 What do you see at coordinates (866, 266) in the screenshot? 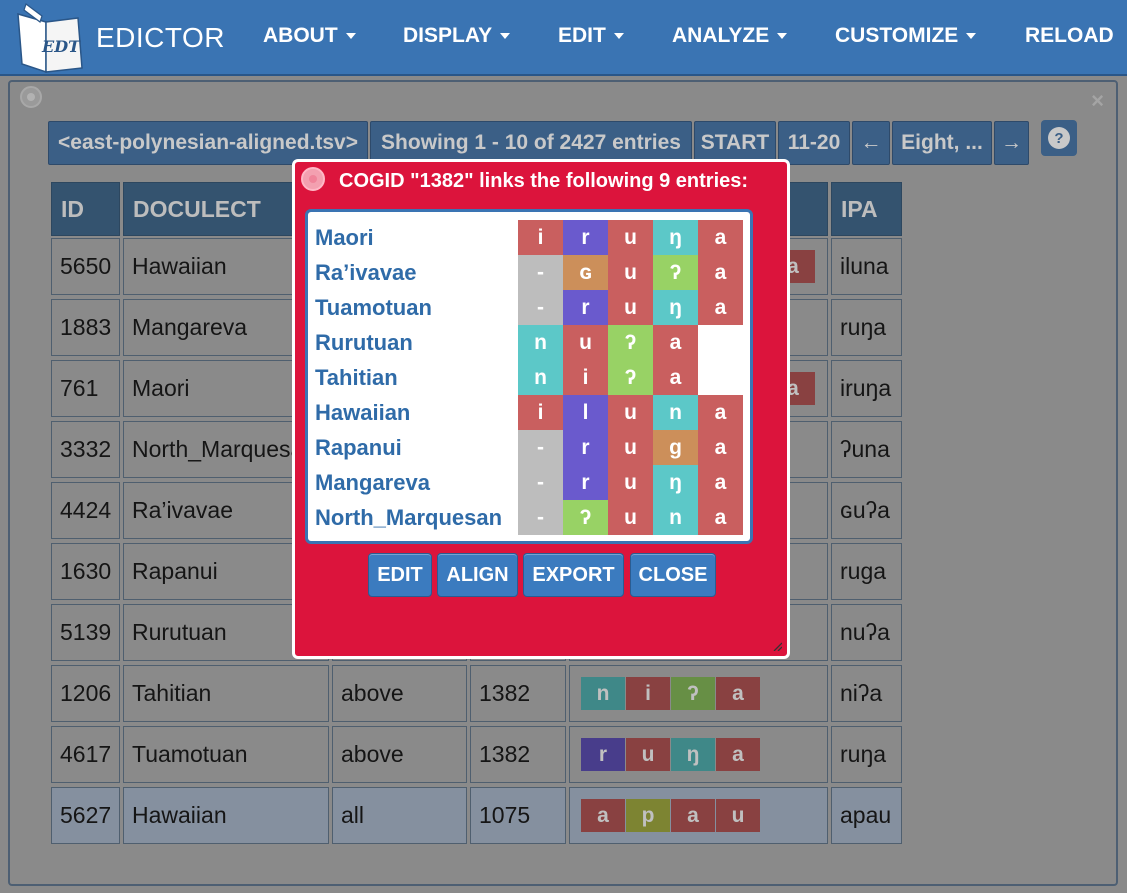
I see `table-cell-ipa: iluna` at bounding box center [866, 266].